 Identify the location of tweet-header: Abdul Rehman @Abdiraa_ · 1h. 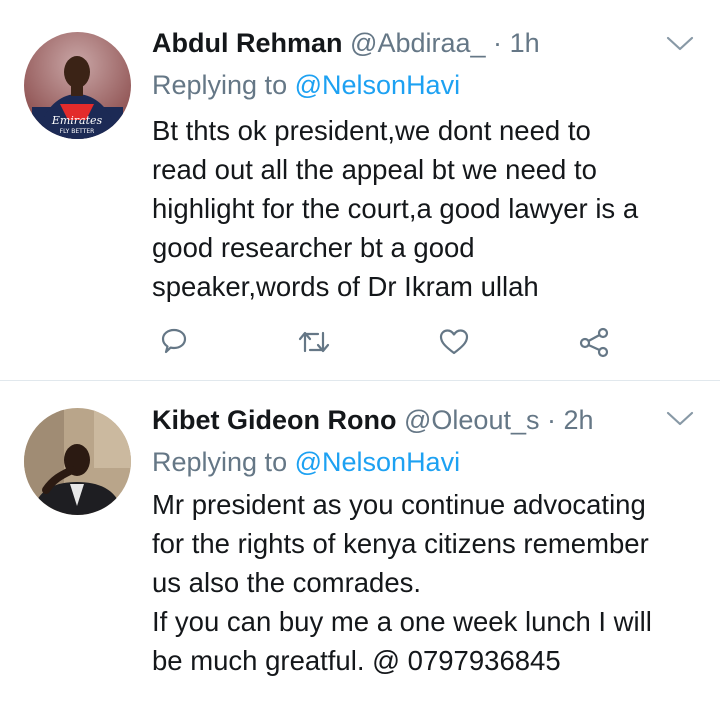
(346, 43).